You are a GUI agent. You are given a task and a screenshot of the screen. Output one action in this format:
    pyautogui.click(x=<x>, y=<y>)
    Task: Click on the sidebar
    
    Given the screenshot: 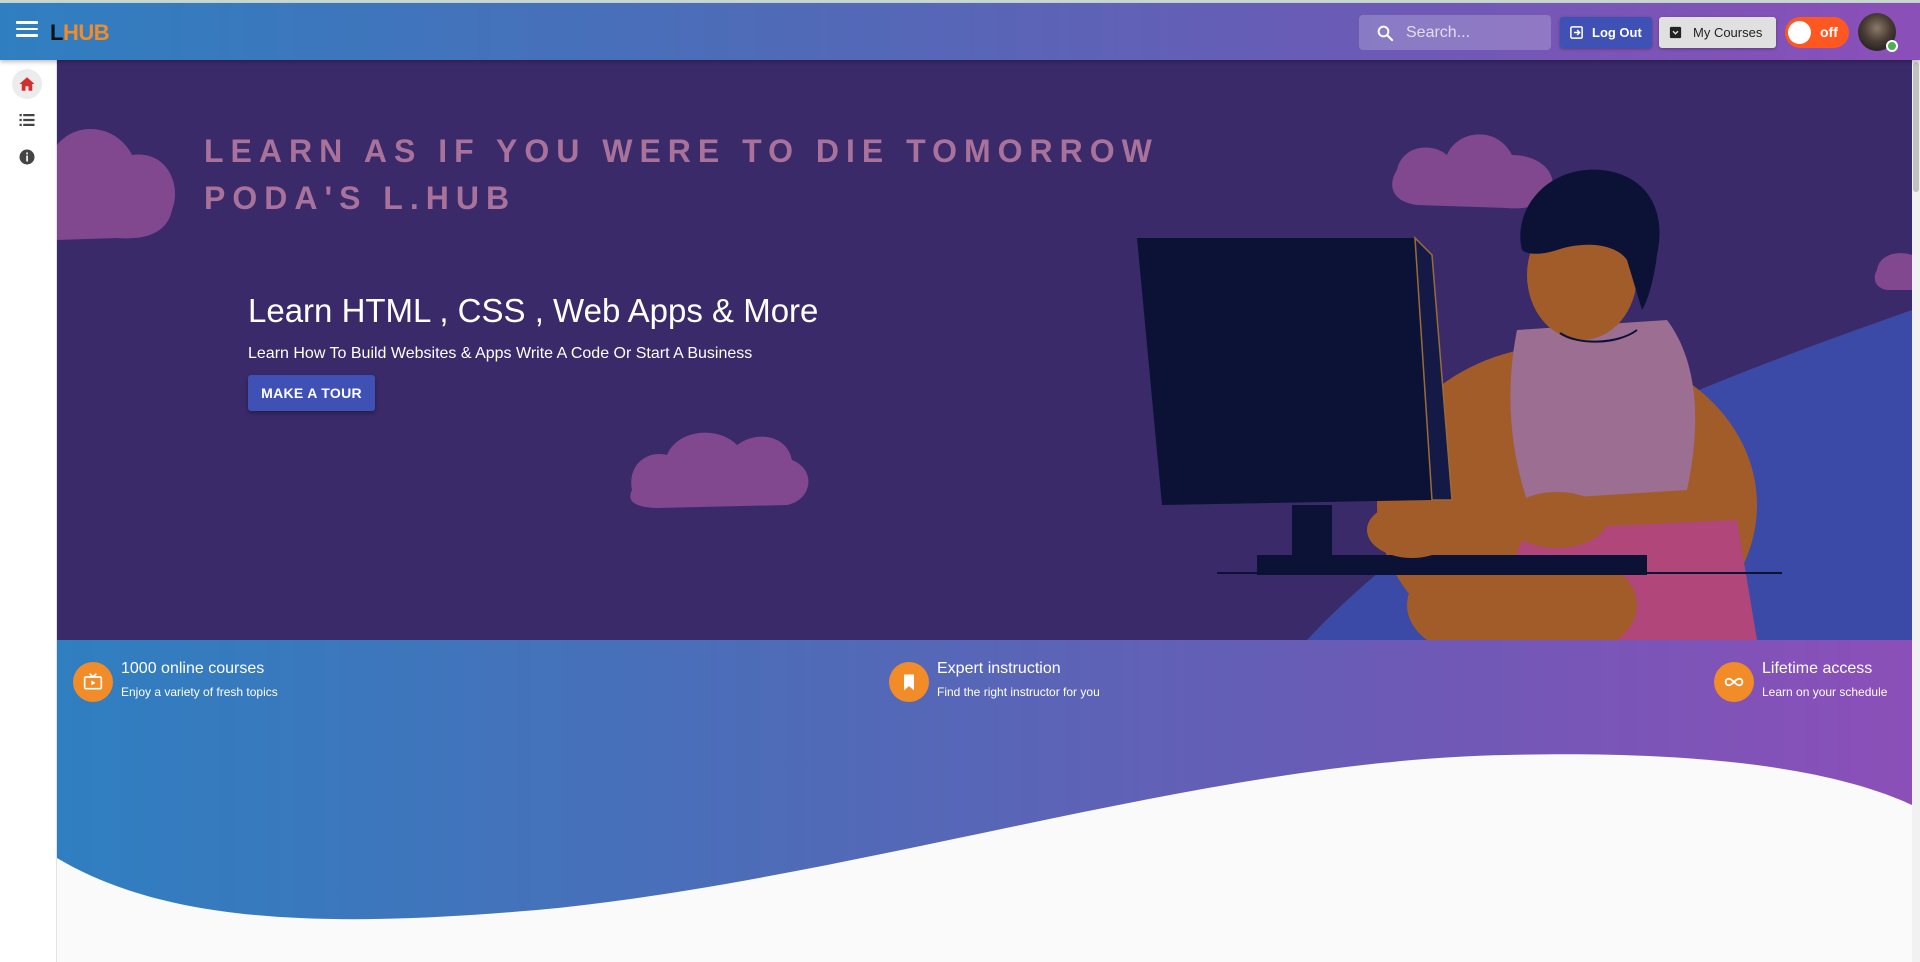 What is the action you would take?
    pyautogui.click(x=28, y=511)
    